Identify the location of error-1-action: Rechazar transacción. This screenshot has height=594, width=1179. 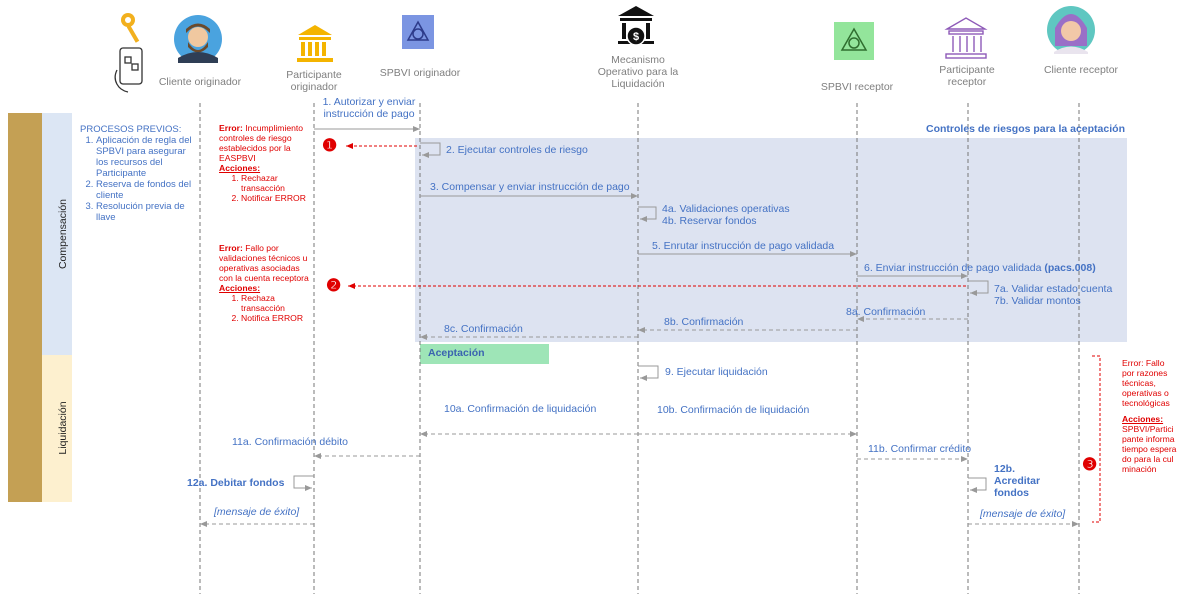
(279, 183).